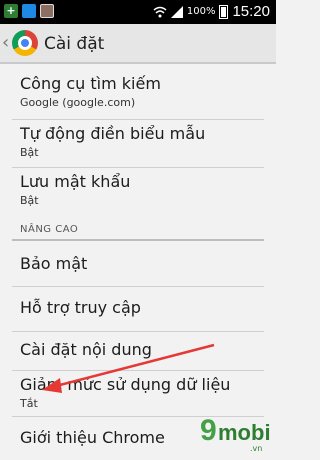 This screenshot has width=320, height=460. What do you see at coordinates (244, 432) in the screenshot?
I see `watermark-text: mobi` at bounding box center [244, 432].